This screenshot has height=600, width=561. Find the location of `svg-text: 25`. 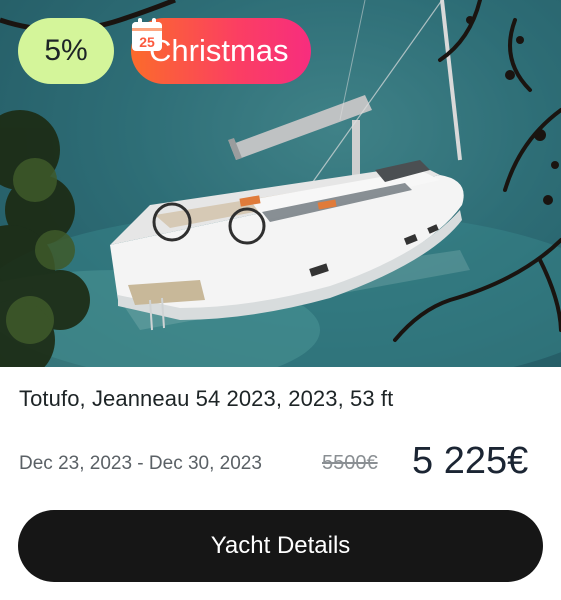

svg-text: 25 is located at coordinates (147, 42).